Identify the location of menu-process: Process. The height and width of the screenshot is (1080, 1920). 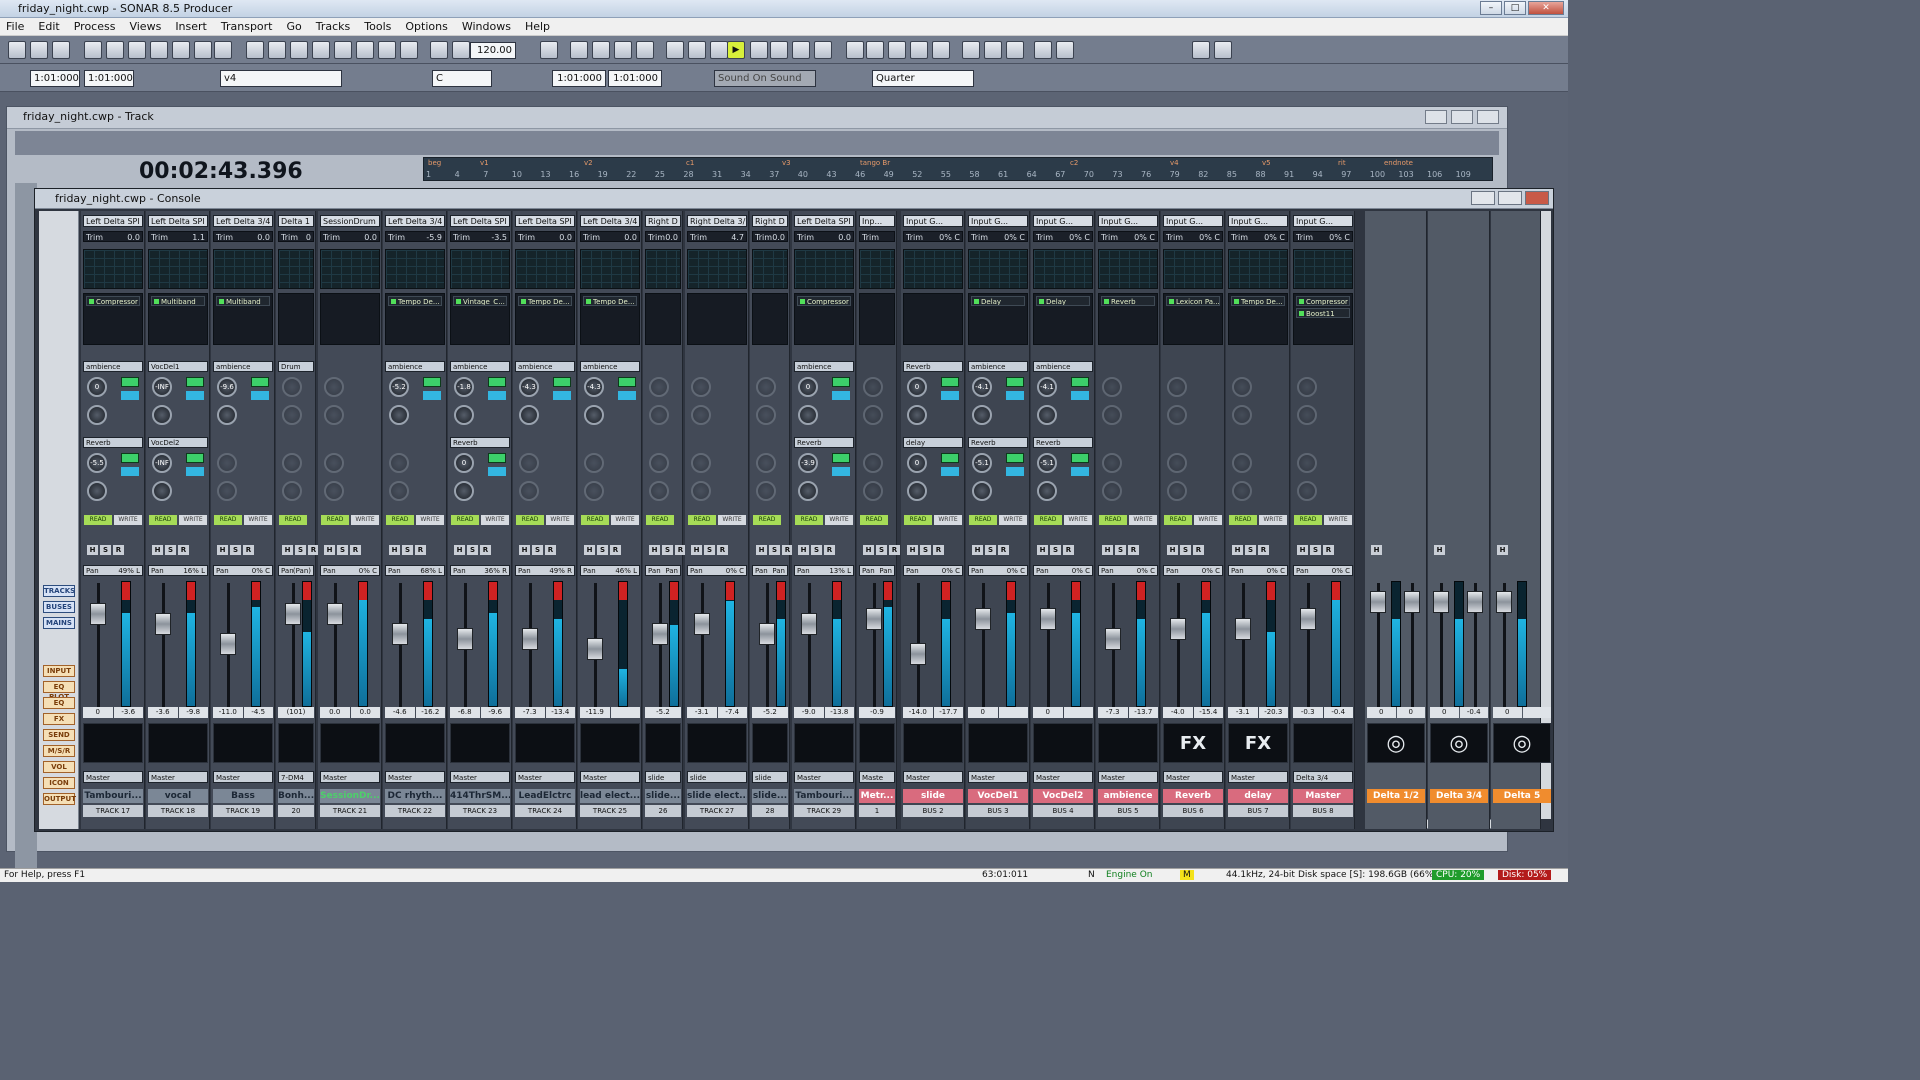
(95, 26).